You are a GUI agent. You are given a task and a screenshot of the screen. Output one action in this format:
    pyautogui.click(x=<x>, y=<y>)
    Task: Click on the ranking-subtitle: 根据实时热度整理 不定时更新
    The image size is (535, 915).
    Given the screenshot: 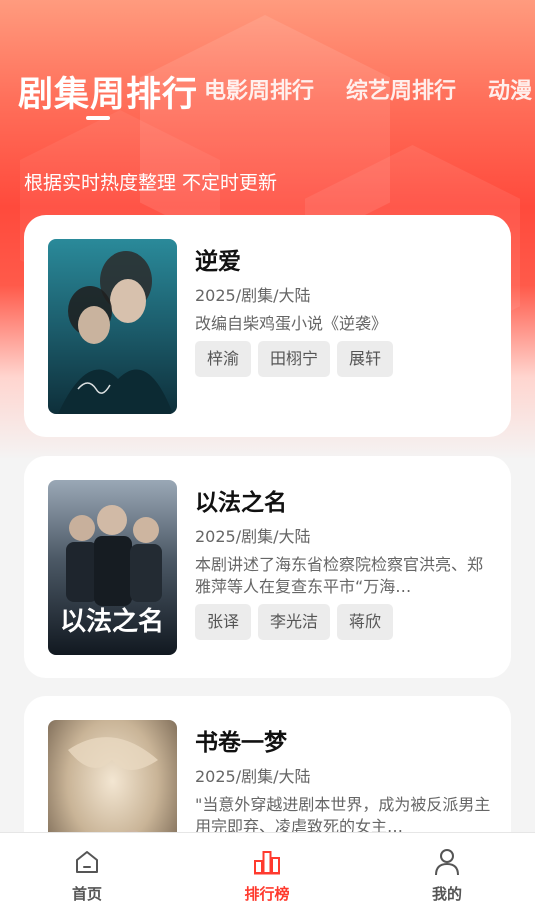 What is the action you would take?
    pyautogui.click(x=151, y=183)
    